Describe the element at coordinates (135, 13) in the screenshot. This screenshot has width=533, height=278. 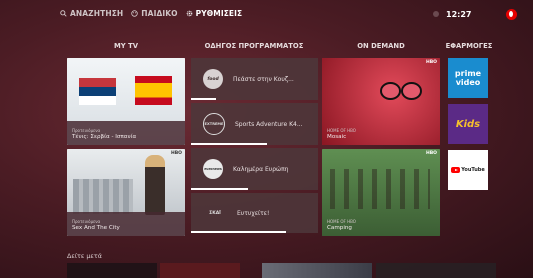
I see `kids-icon` at that location.